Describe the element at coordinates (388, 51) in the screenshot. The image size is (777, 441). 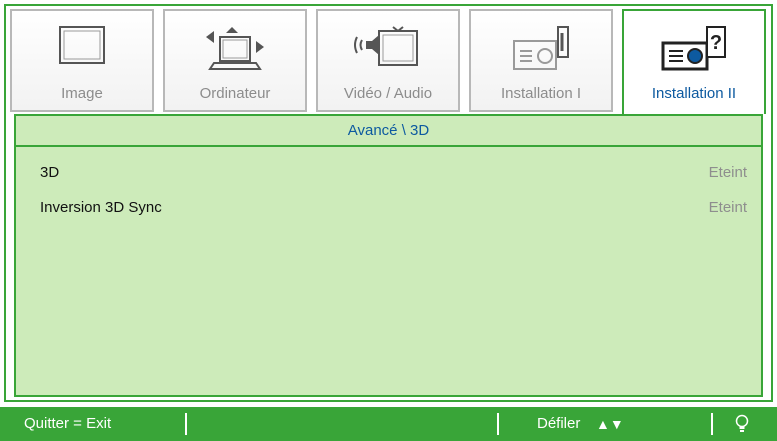
I see `video-audio-icon` at that location.